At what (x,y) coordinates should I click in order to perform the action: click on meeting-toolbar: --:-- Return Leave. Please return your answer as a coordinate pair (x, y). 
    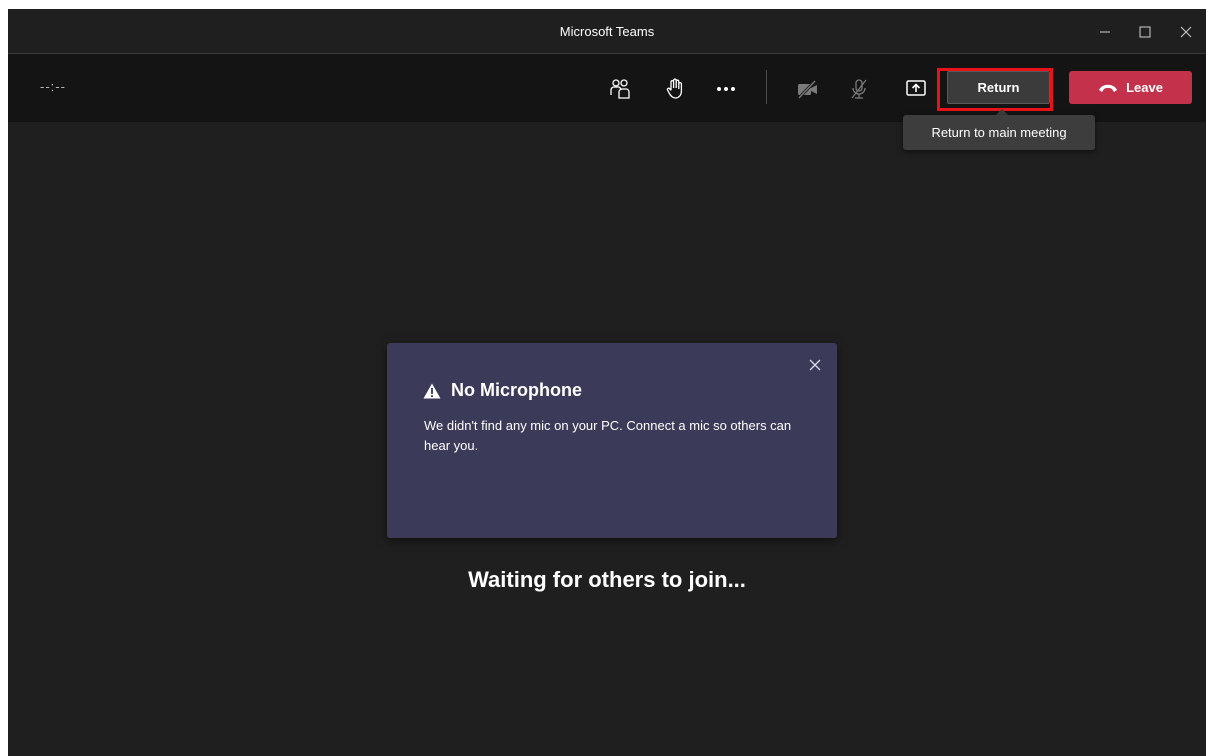
    Looking at the image, I should click on (607, 88).